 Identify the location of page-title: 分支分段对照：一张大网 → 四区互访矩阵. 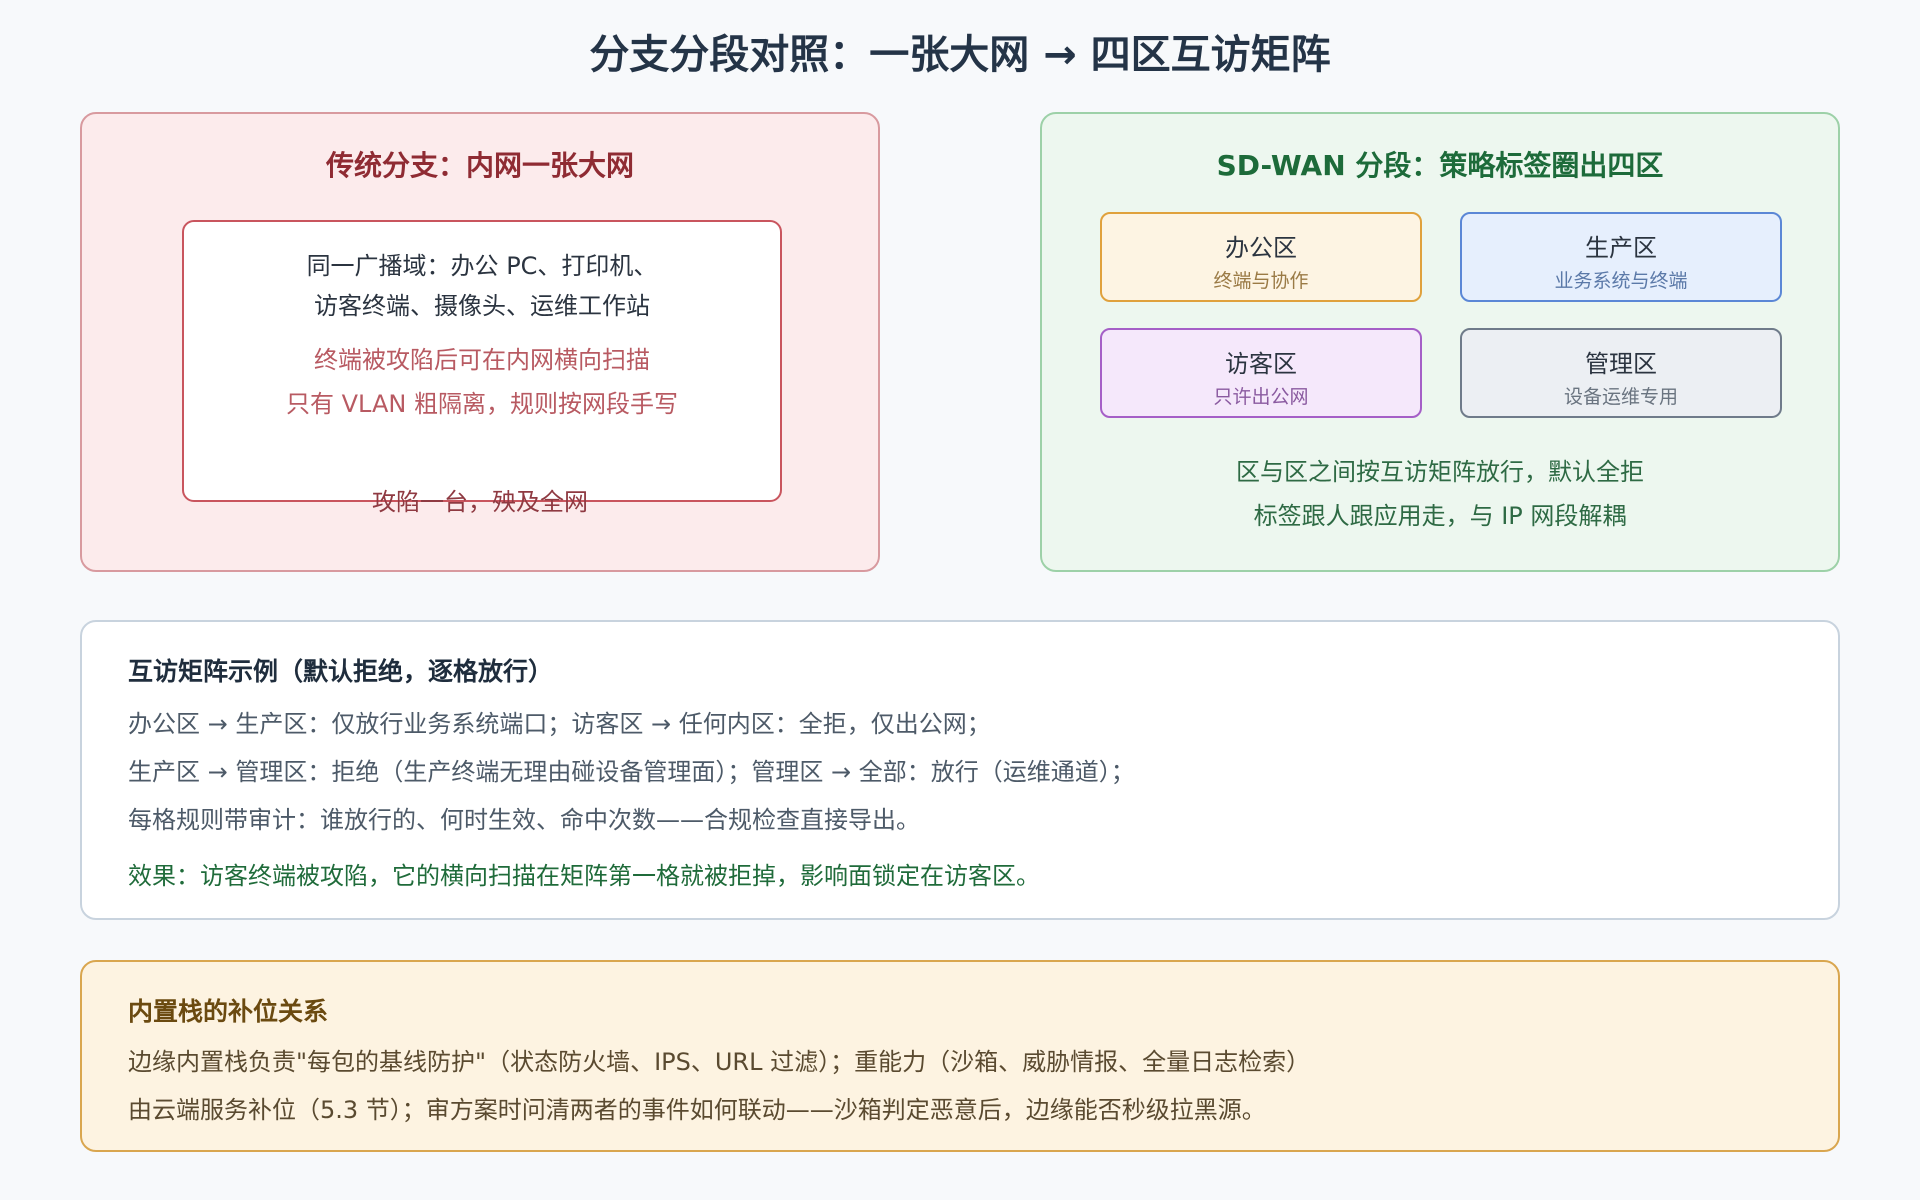
(960, 55).